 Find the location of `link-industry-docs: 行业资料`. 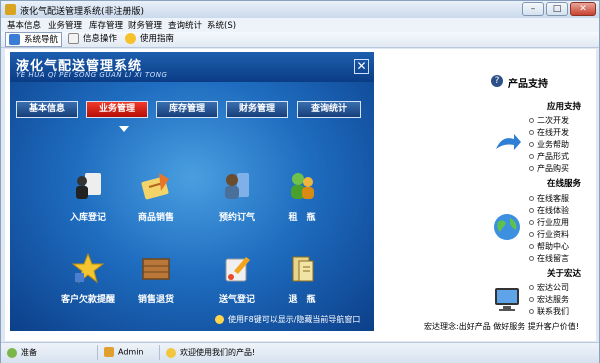

link-industry-docs: 行业资料 is located at coordinates (549, 234).